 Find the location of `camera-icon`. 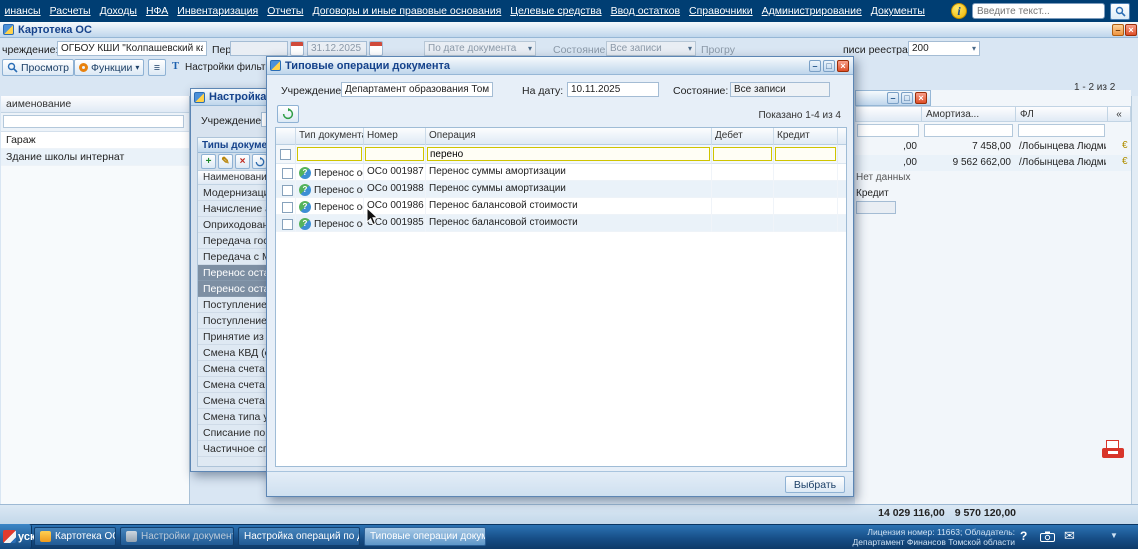

camera-icon is located at coordinates (1047, 538).